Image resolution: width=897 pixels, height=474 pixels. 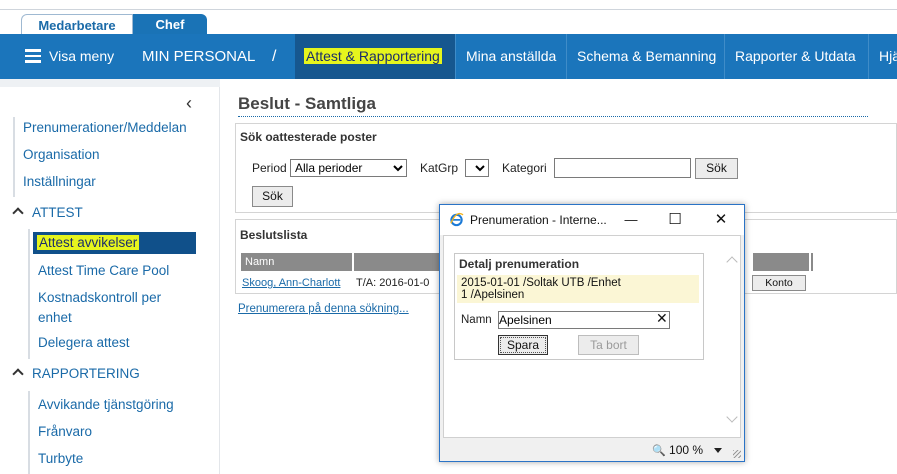 I want to click on dialog-titlebar: Prenumeration - Interne... — ☐ ✕, so click(x=592, y=220).